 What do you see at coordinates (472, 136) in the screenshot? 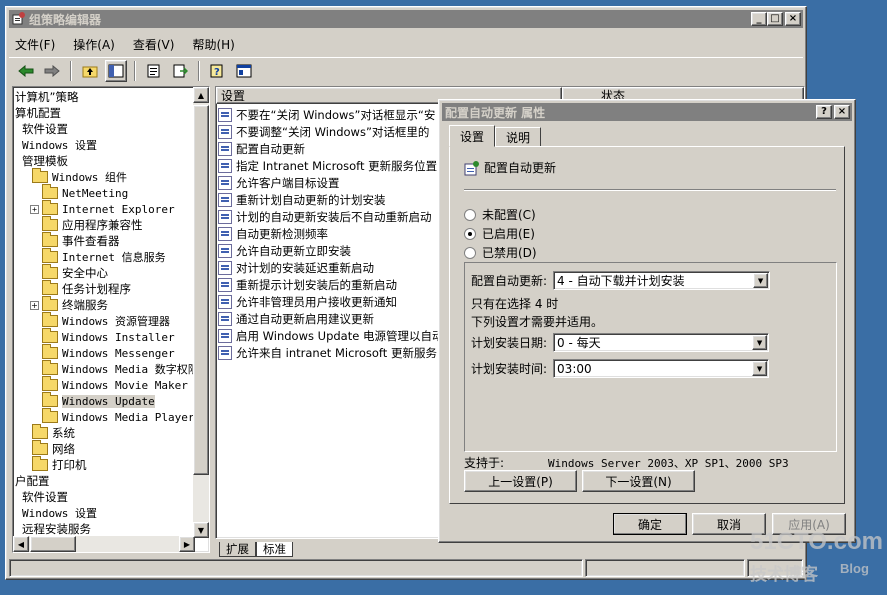
I see `tab-settings: 设置` at bounding box center [472, 136].